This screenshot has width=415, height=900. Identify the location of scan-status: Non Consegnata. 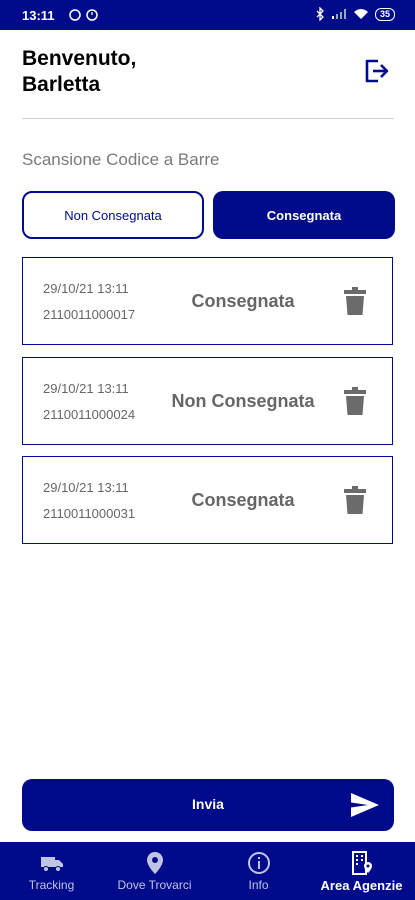
(243, 401).